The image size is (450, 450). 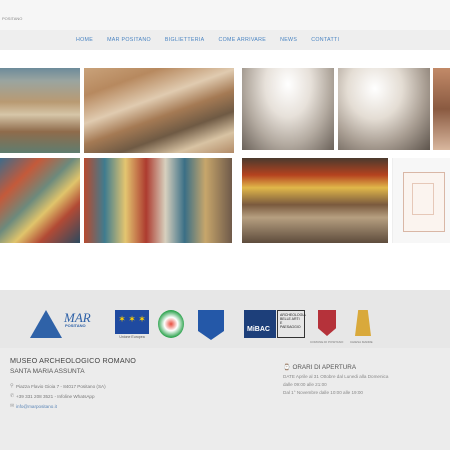 What do you see at coordinates (363, 367) in the screenshot?
I see `hours-heading: ⌚ ORARI DI APERTURA` at bounding box center [363, 367].